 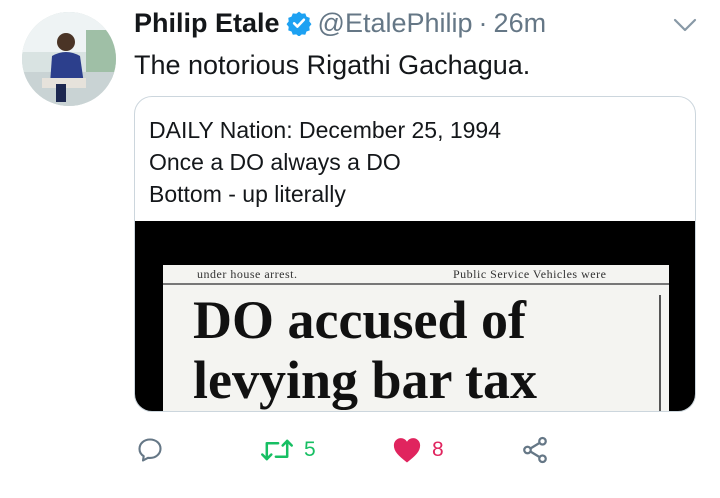 I want to click on avatar, so click(x=69, y=59).